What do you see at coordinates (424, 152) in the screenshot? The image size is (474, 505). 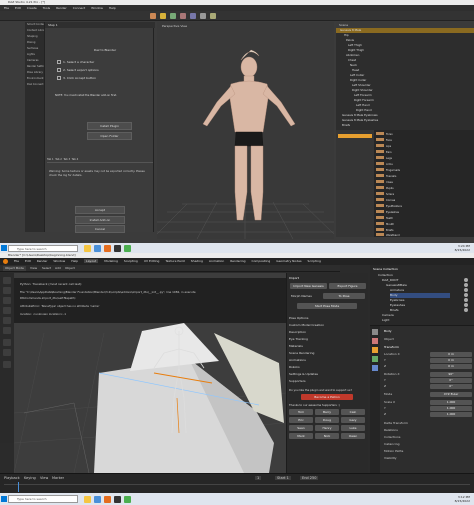 I see `surface-row: Ears` at bounding box center [424, 152].